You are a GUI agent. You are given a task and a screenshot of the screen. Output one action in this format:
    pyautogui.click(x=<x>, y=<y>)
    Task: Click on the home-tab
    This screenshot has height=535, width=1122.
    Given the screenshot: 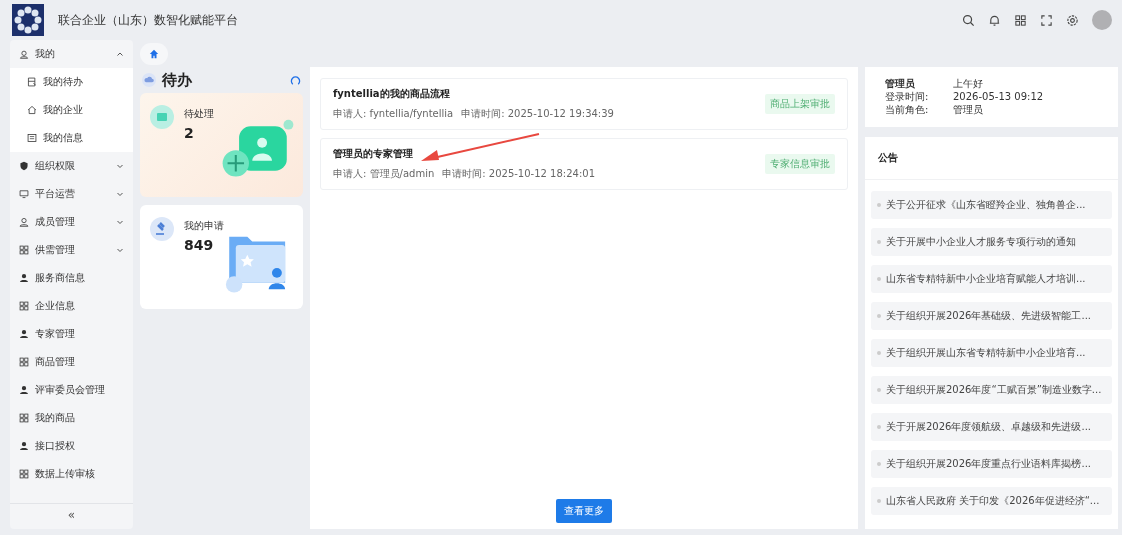 What is the action you would take?
    pyautogui.click(x=154, y=53)
    